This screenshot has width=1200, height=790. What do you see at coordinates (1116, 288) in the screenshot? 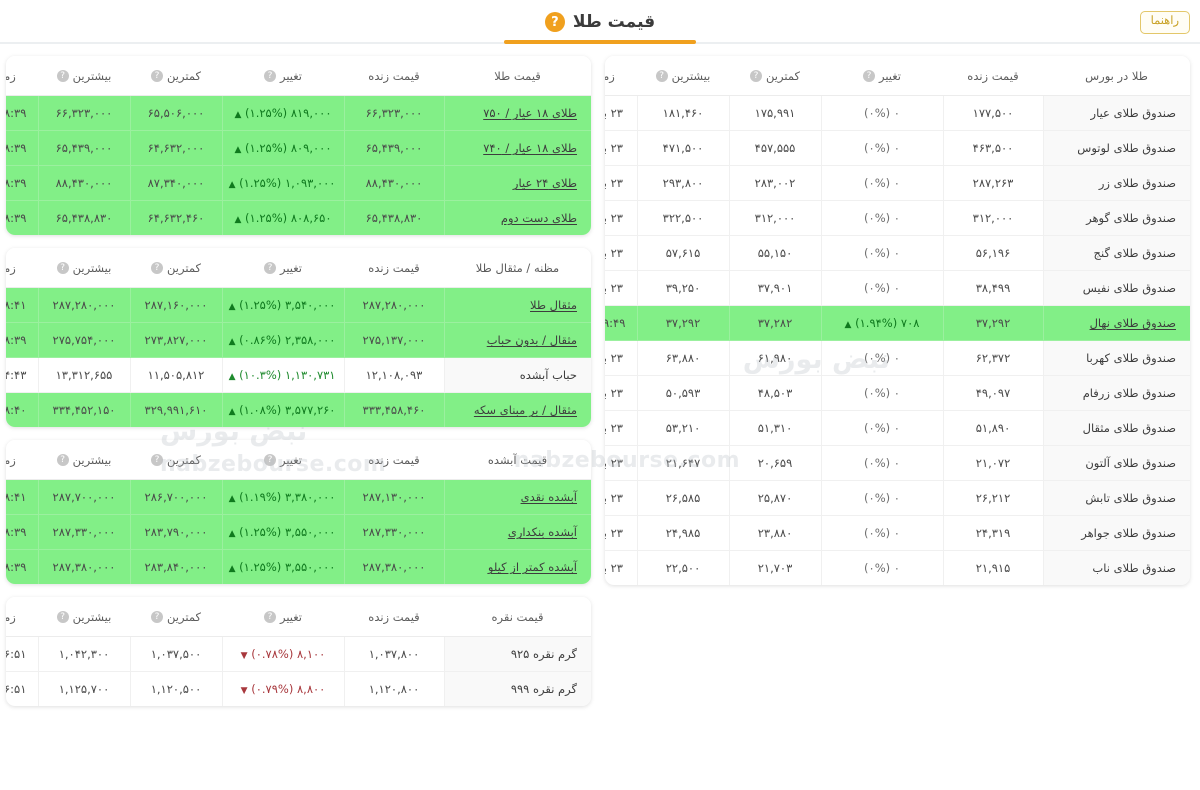
I see `row-name: صندوق طلای نفیس` at bounding box center [1116, 288].